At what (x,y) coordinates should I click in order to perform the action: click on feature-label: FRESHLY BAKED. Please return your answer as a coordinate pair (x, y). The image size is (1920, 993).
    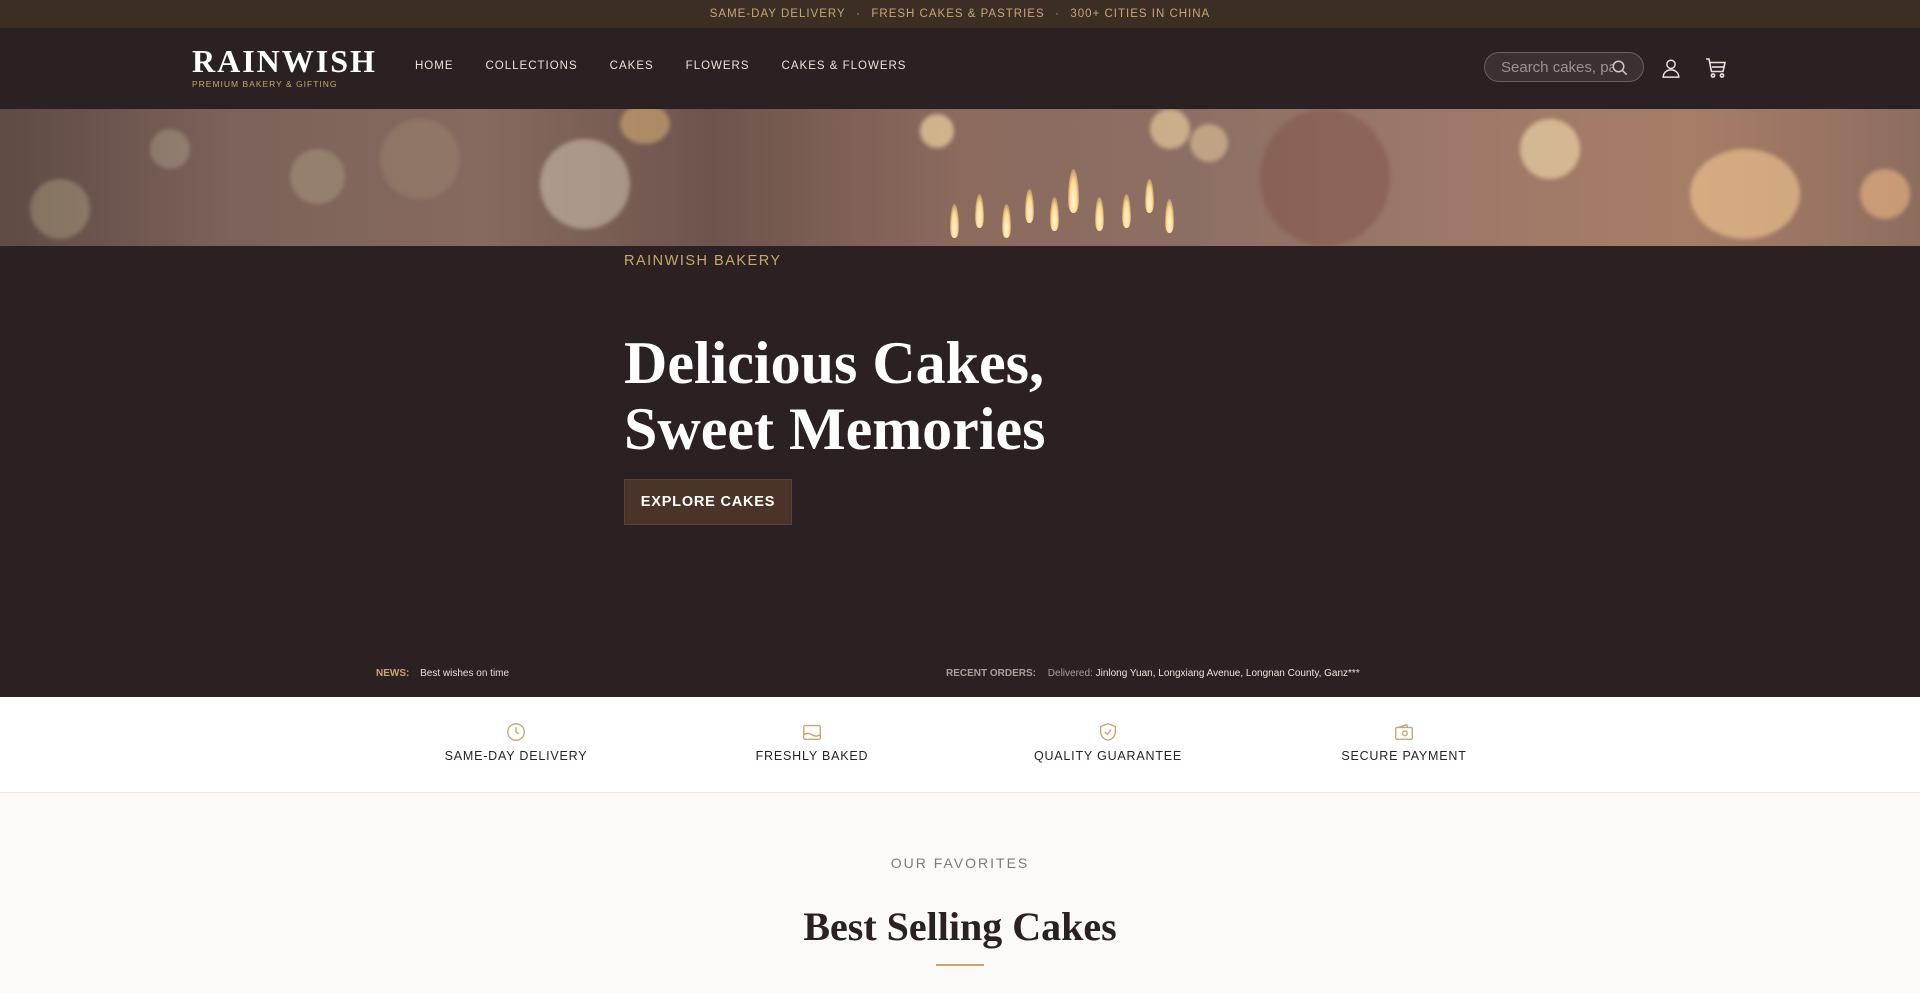
    Looking at the image, I should click on (812, 756).